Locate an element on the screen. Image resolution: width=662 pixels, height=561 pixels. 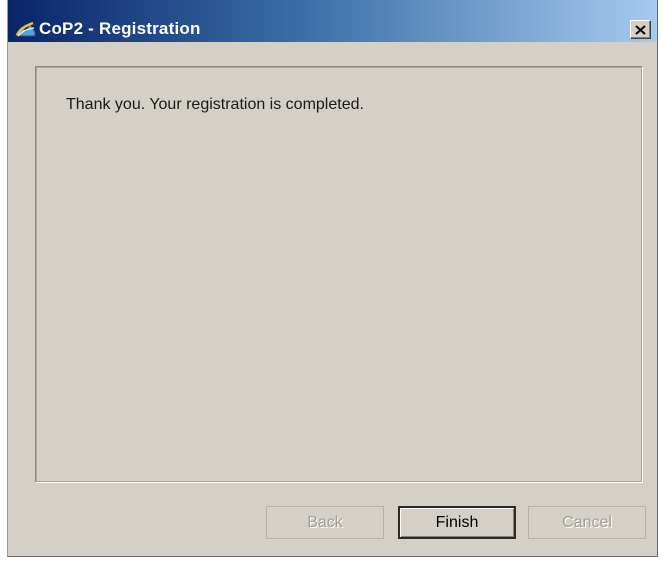
cancel-button: Cancel is located at coordinates (587, 522).